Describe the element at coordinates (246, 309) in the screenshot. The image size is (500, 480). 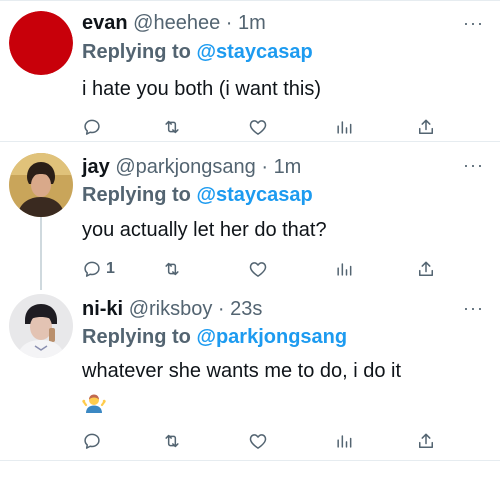
I see `timestamp: 23s` at that location.